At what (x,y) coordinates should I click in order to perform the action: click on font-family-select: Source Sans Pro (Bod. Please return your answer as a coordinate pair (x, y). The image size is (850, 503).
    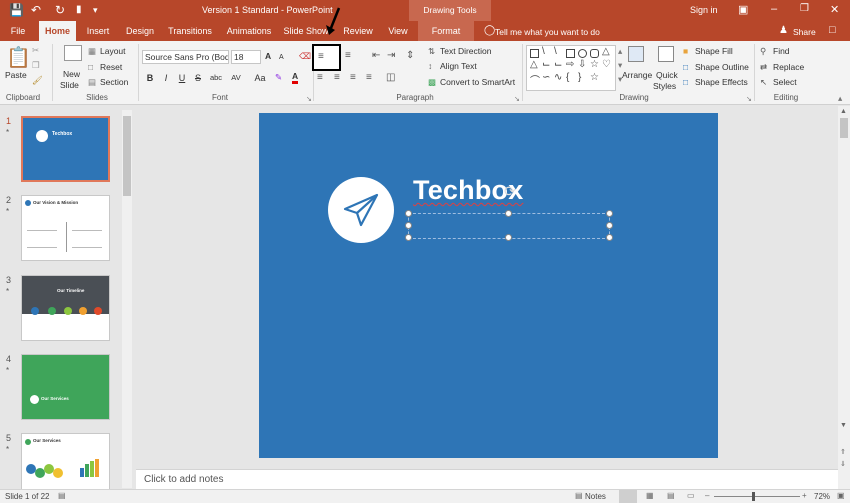
    Looking at the image, I should click on (185, 57).